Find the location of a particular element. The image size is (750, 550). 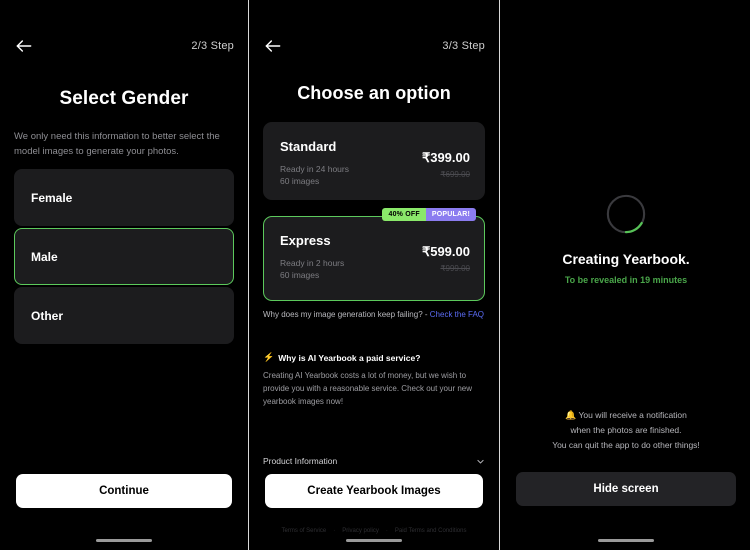

plan-price: ₹599.00 is located at coordinates (445, 251).